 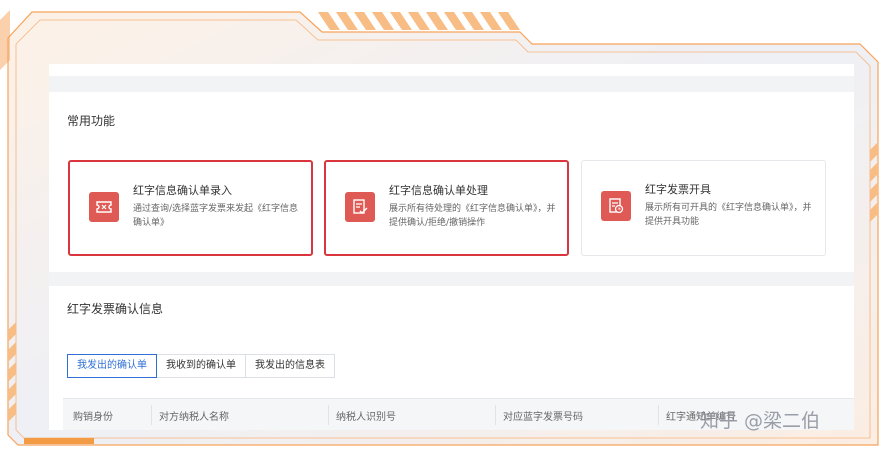 What do you see at coordinates (728, 215) in the screenshot?
I see `card-desc: 展示所有可开具的《红字信息确认单》，并提供开具功能` at bounding box center [728, 215].